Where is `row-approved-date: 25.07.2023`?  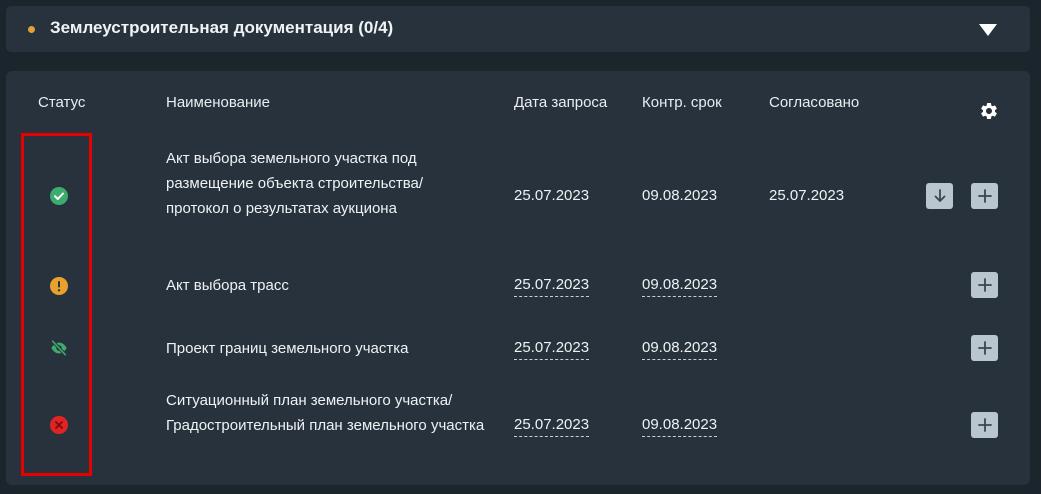
row-approved-date: 25.07.2023 is located at coordinates (807, 195).